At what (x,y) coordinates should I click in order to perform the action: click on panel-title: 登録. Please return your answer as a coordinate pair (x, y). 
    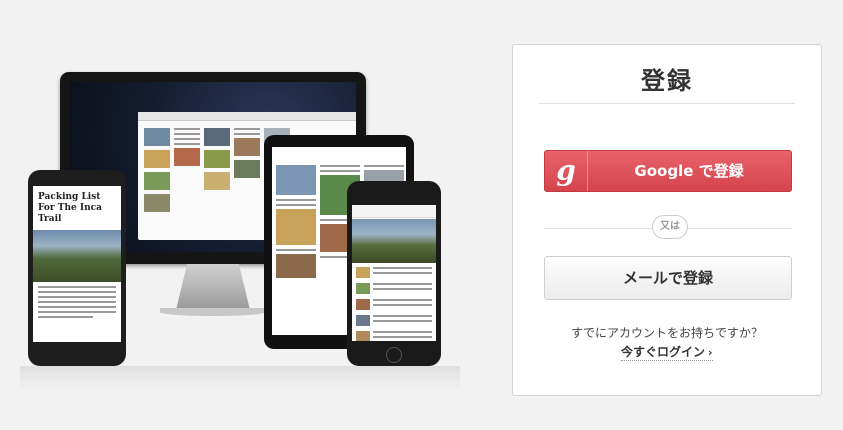
    Looking at the image, I should click on (667, 81).